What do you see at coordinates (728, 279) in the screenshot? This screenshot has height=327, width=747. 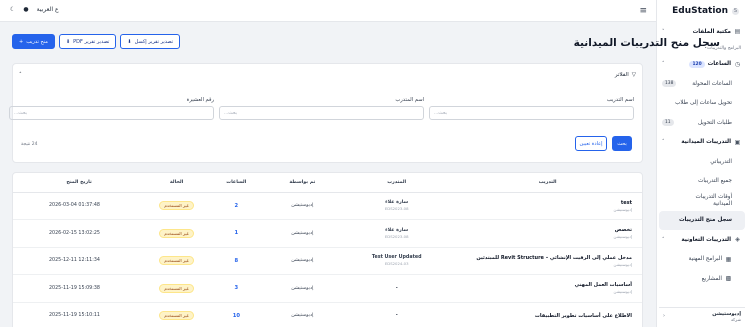 I see `grid-icon: ▩` at bounding box center [728, 279].